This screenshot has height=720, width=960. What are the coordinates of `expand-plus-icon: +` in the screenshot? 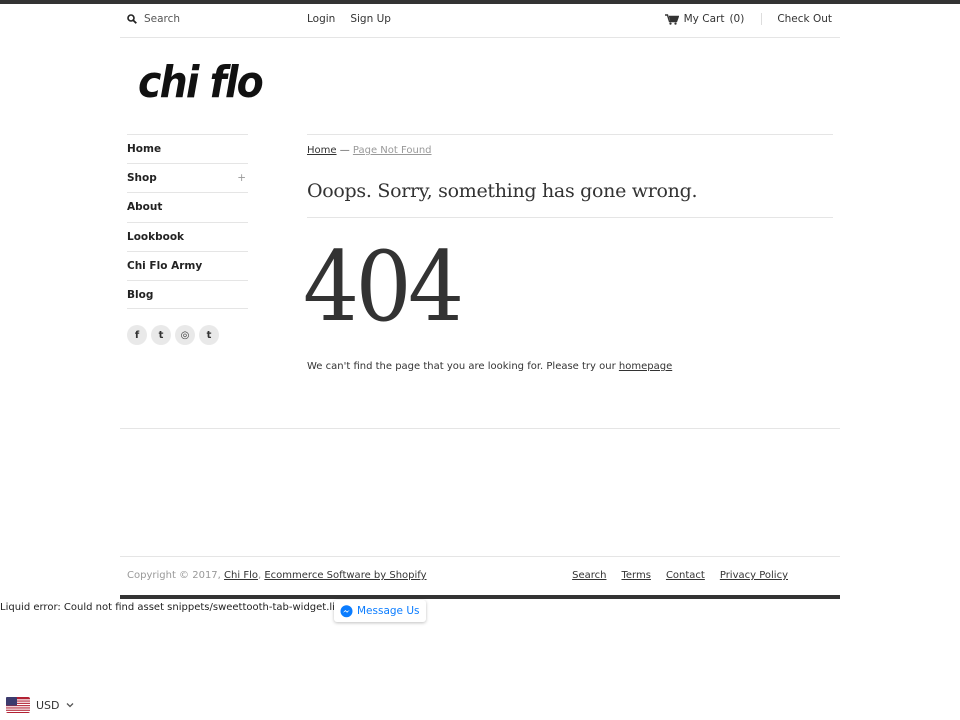 It's located at (241, 178).